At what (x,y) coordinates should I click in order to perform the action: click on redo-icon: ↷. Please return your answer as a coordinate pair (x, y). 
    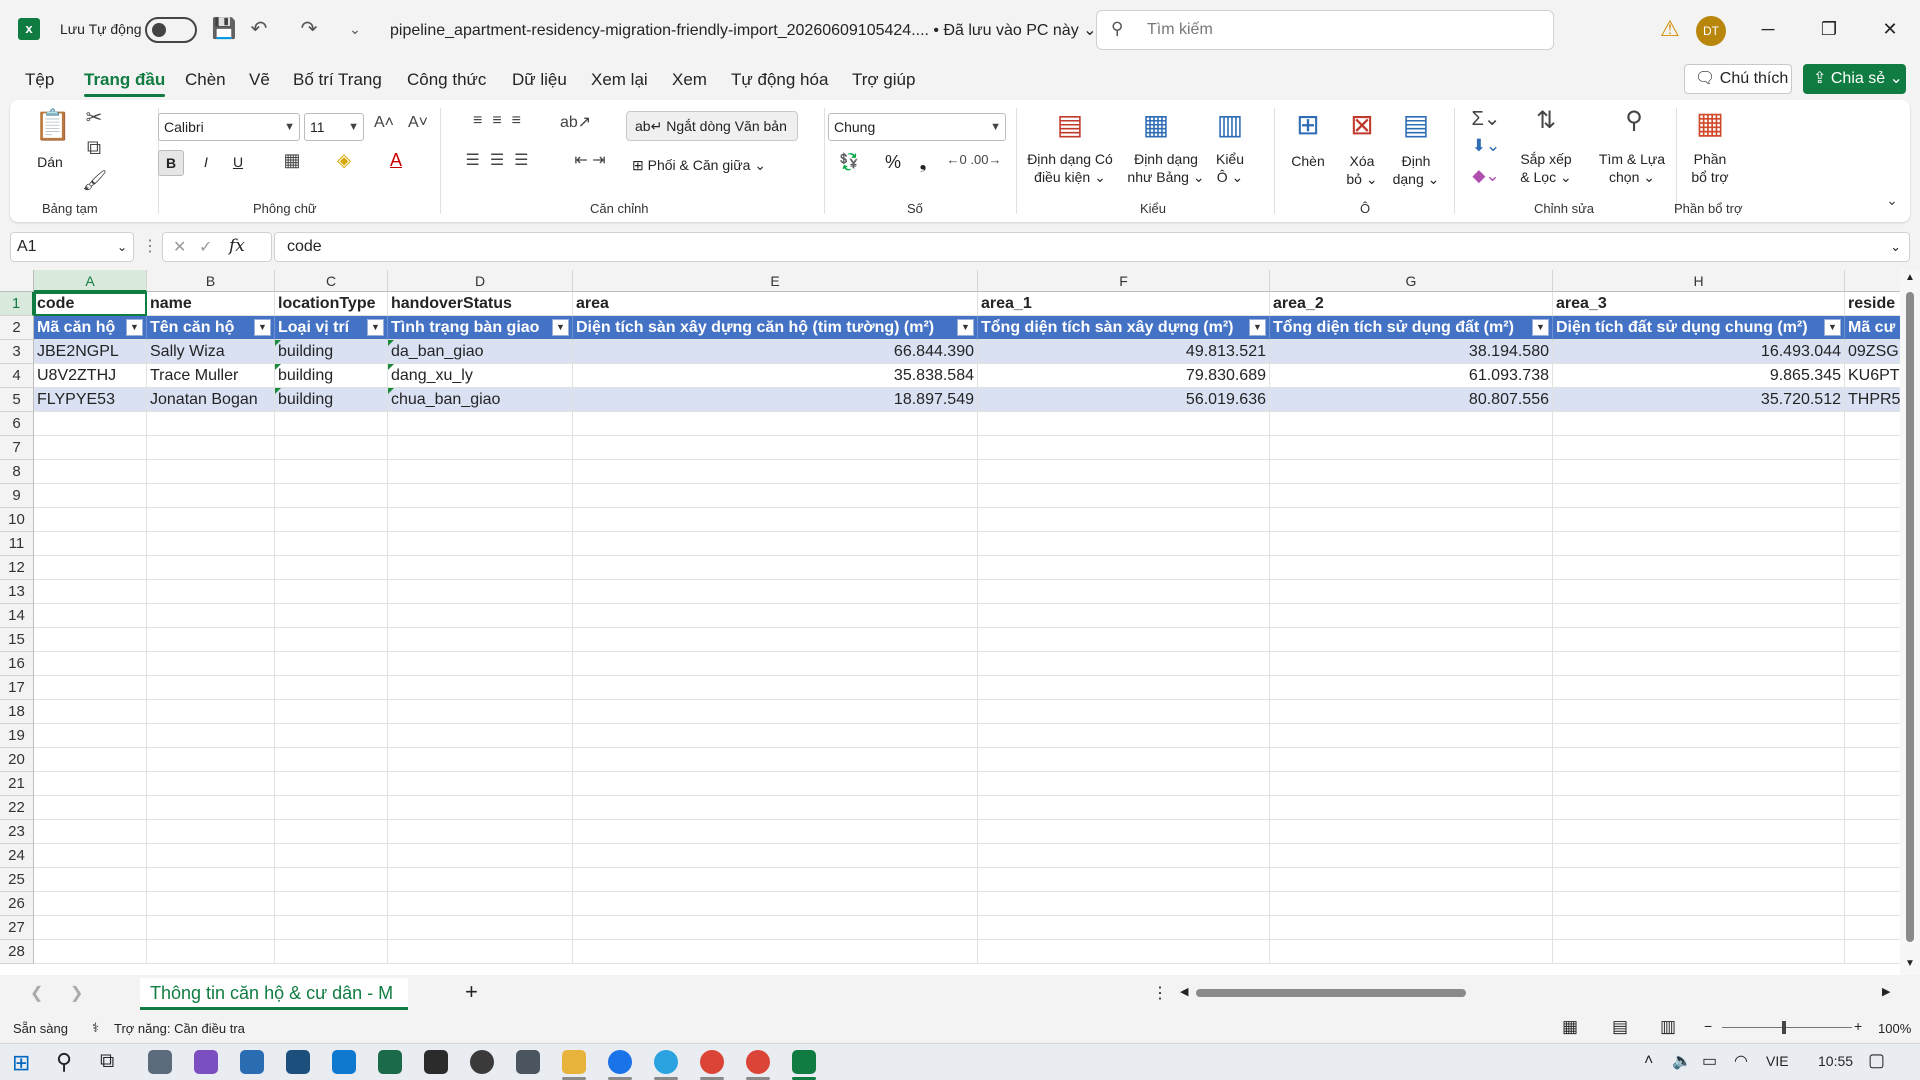
    Looking at the image, I should click on (309, 29).